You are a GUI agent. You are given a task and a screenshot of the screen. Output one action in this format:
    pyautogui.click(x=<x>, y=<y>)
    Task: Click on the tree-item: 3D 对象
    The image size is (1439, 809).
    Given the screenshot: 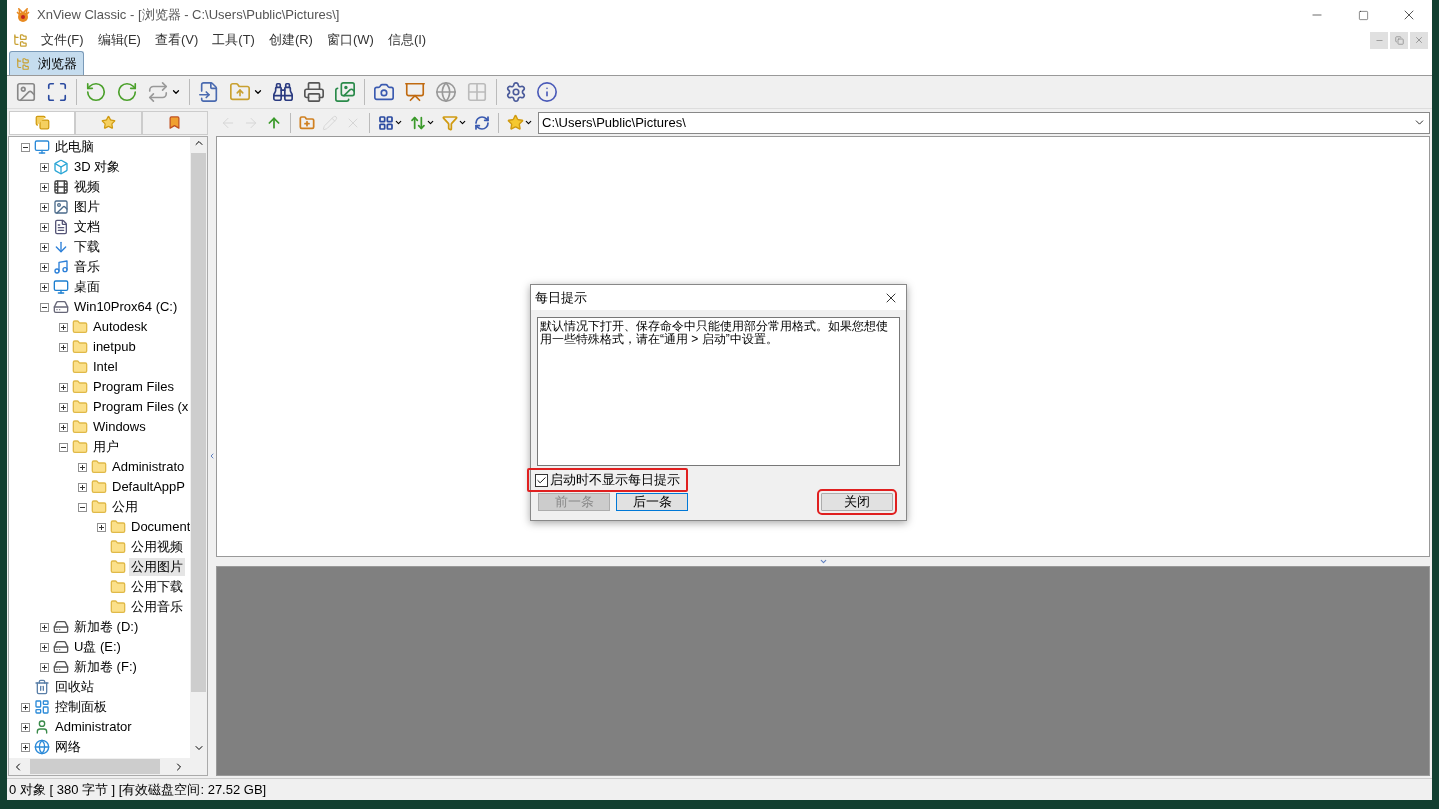 What is the action you would take?
    pyautogui.click(x=97, y=167)
    